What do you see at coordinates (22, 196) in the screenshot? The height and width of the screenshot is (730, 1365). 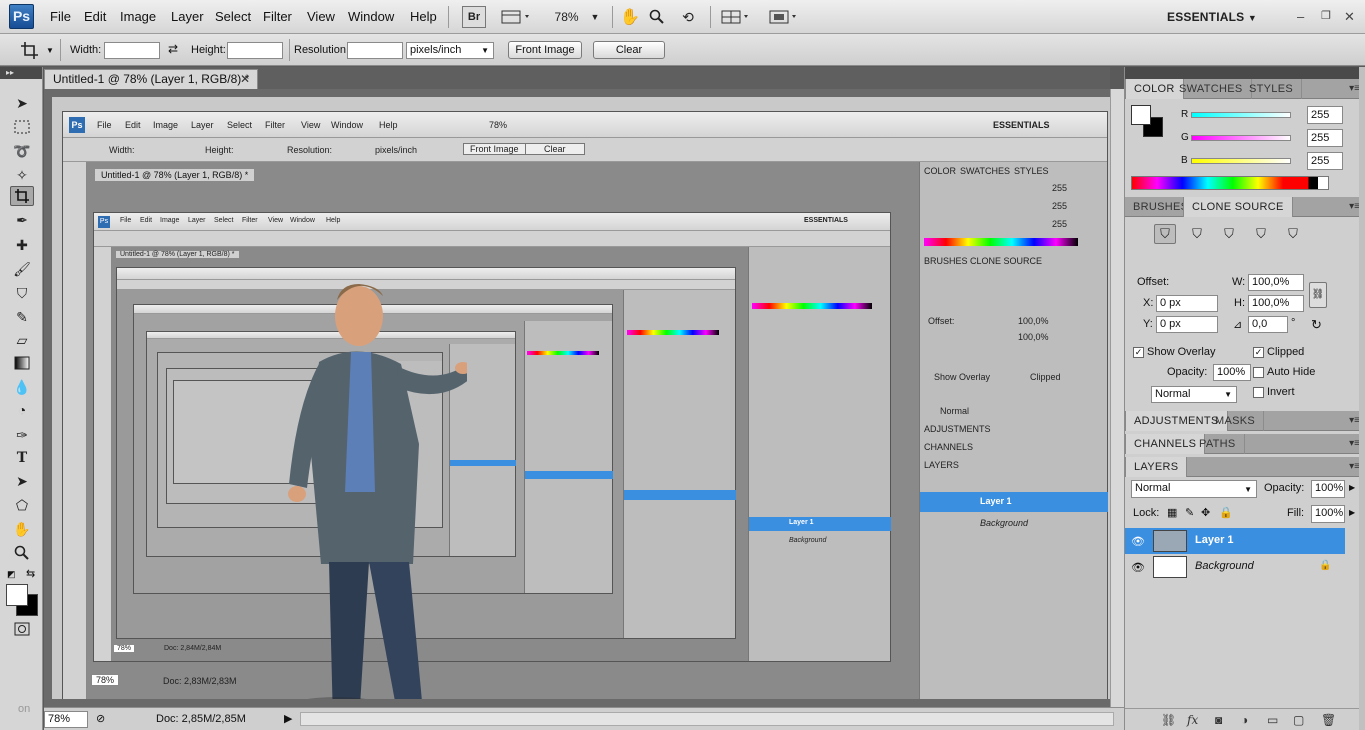 I see `crop-tool-icon` at bounding box center [22, 196].